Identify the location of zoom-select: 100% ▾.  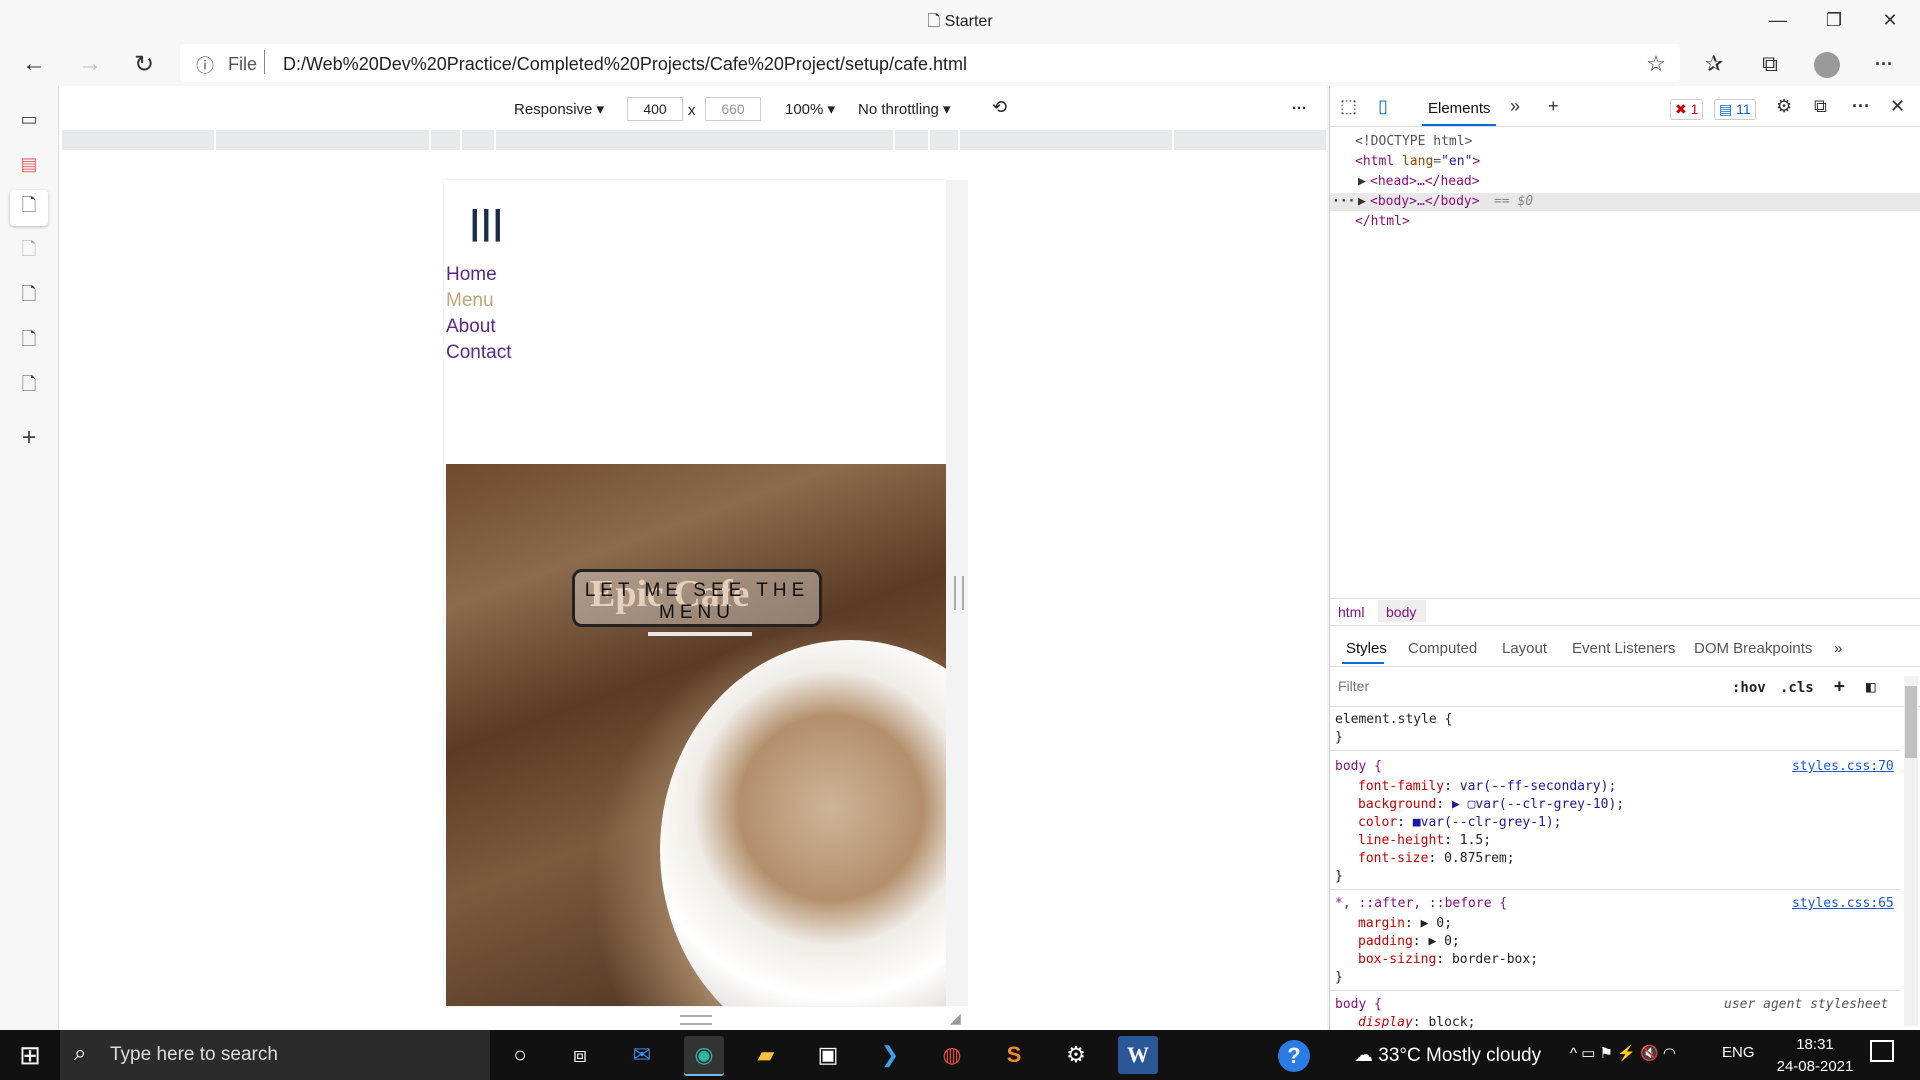
(810, 109).